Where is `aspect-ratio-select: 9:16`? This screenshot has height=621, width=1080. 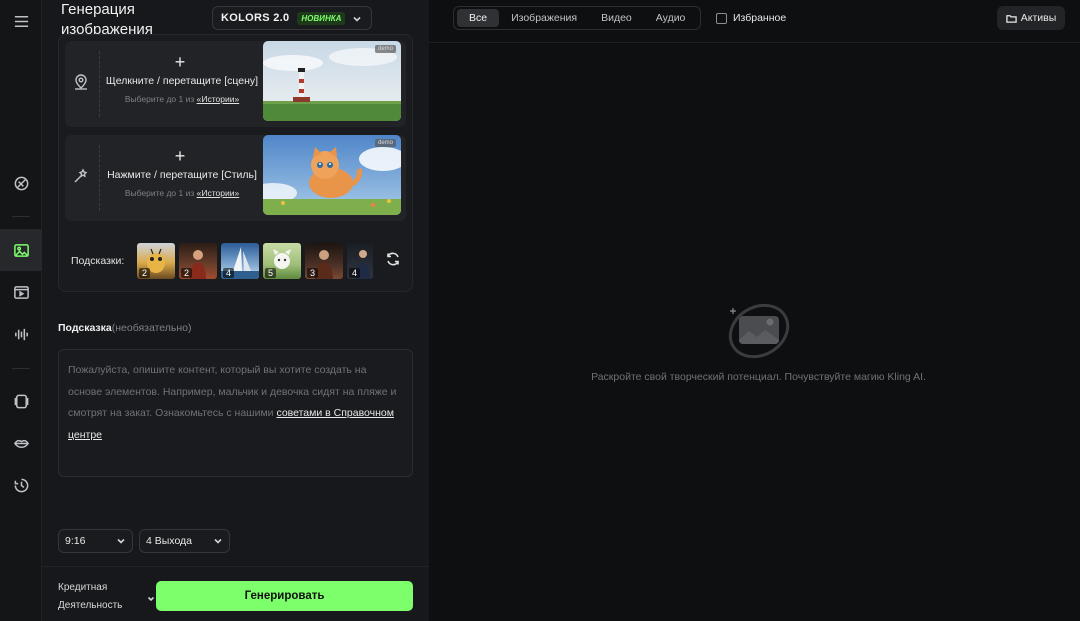 aspect-ratio-select: 9:16 is located at coordinates (95, 541).